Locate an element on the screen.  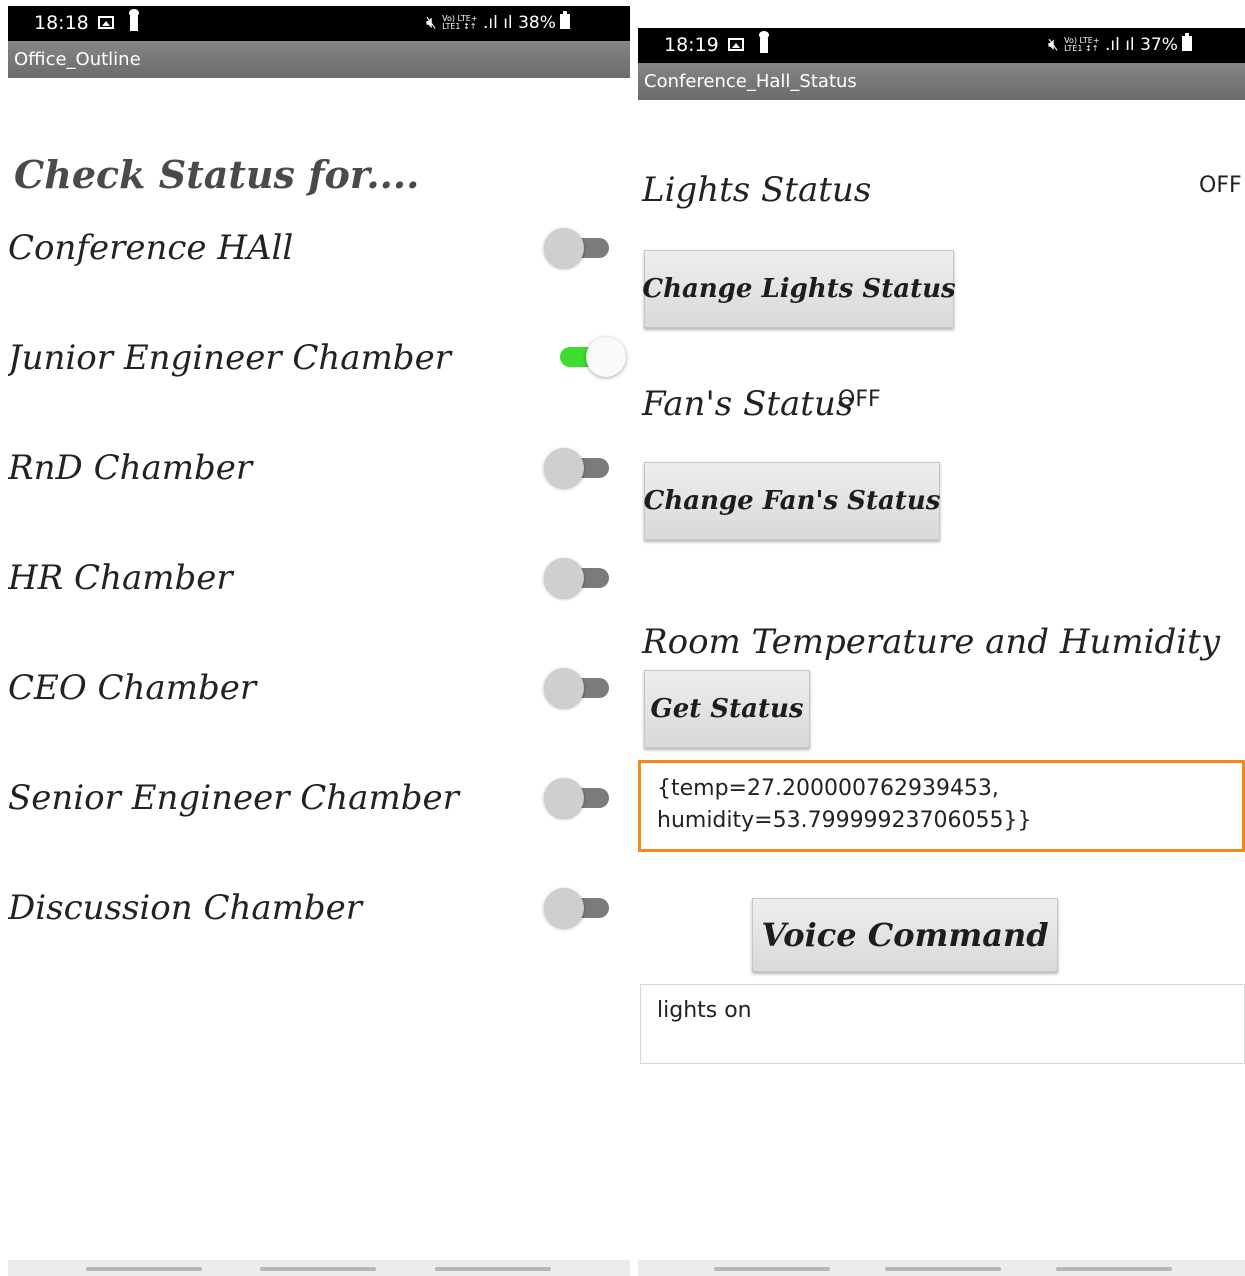
status-indicators: 🔇︎ Vo) LTE+ LTE1 ↕↑ .ıl ıl 37% is located at coordinates (1120, 44).